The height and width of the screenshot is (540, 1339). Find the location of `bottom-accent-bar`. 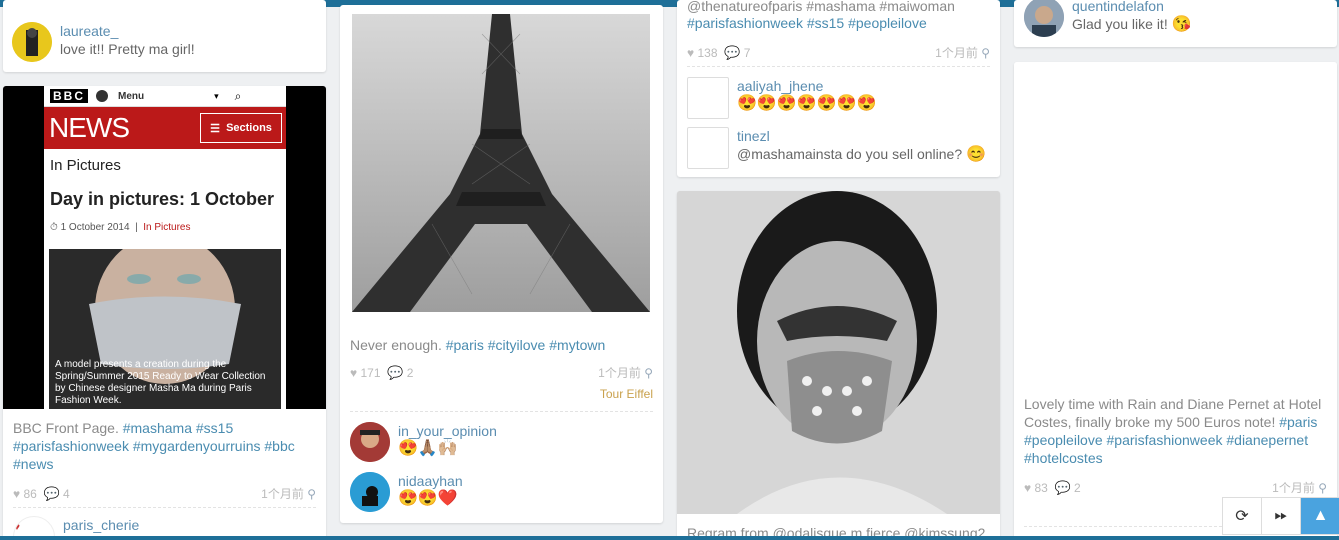

bottom-accent-bar is located at coordinates (669, 538).